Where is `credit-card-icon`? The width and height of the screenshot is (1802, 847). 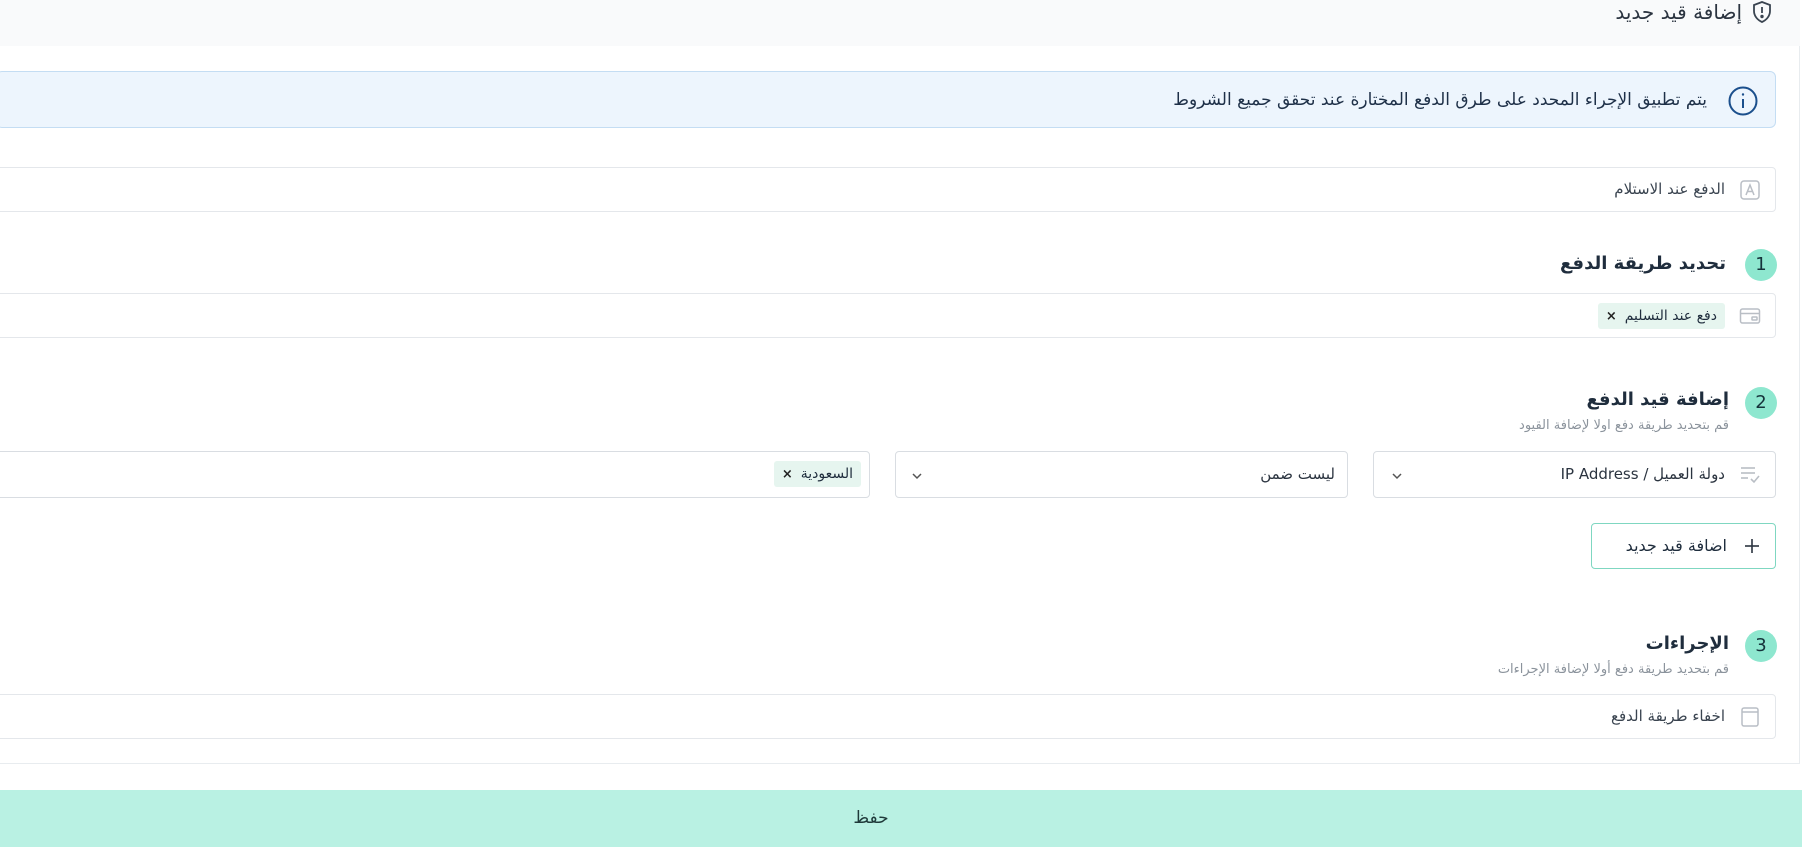 credit-card-icon is located at coordinates (1750, 316).